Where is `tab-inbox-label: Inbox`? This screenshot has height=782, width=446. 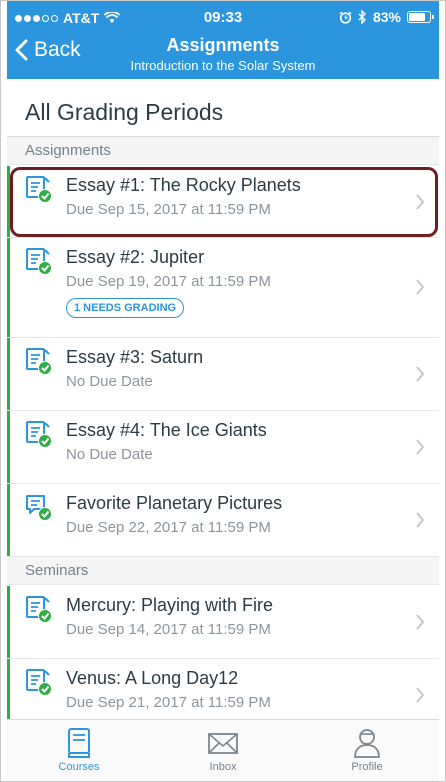
tab-inbox-label: Inbox is located at coordinates (223, 767).